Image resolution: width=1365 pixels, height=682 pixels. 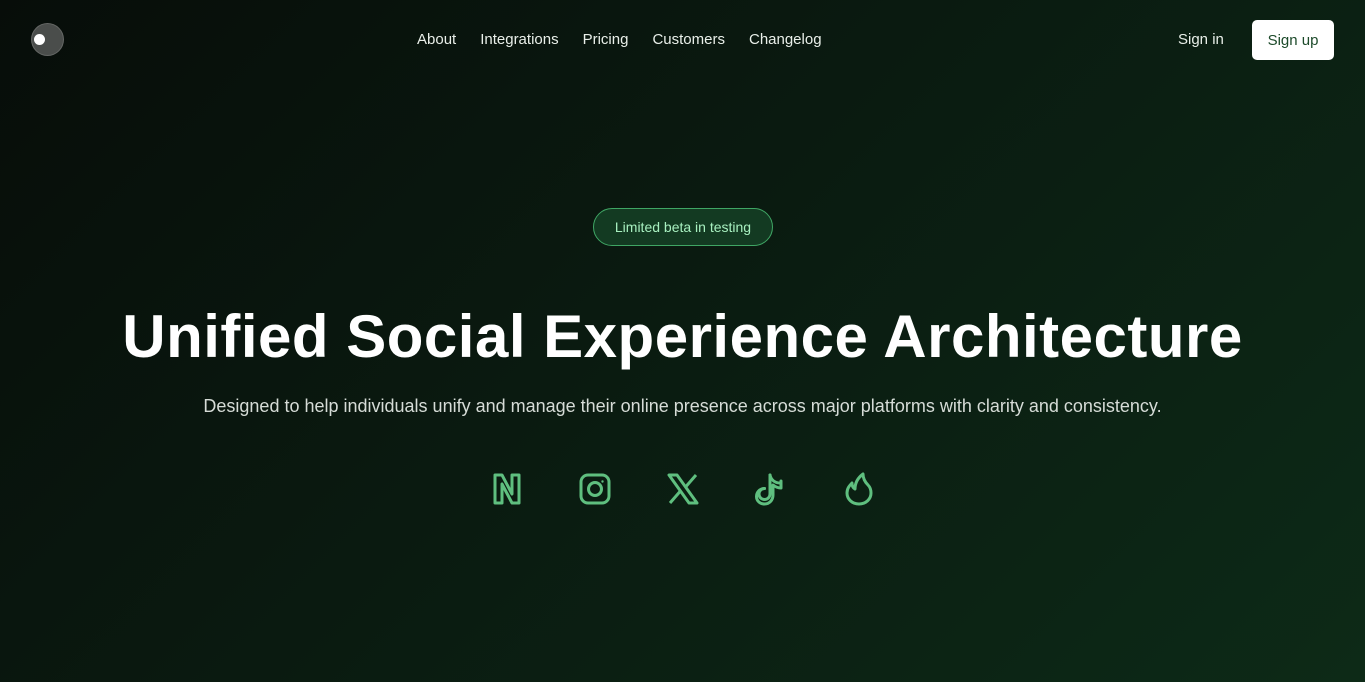 I want to click on instagram-icon, so click(x=595, y=489).